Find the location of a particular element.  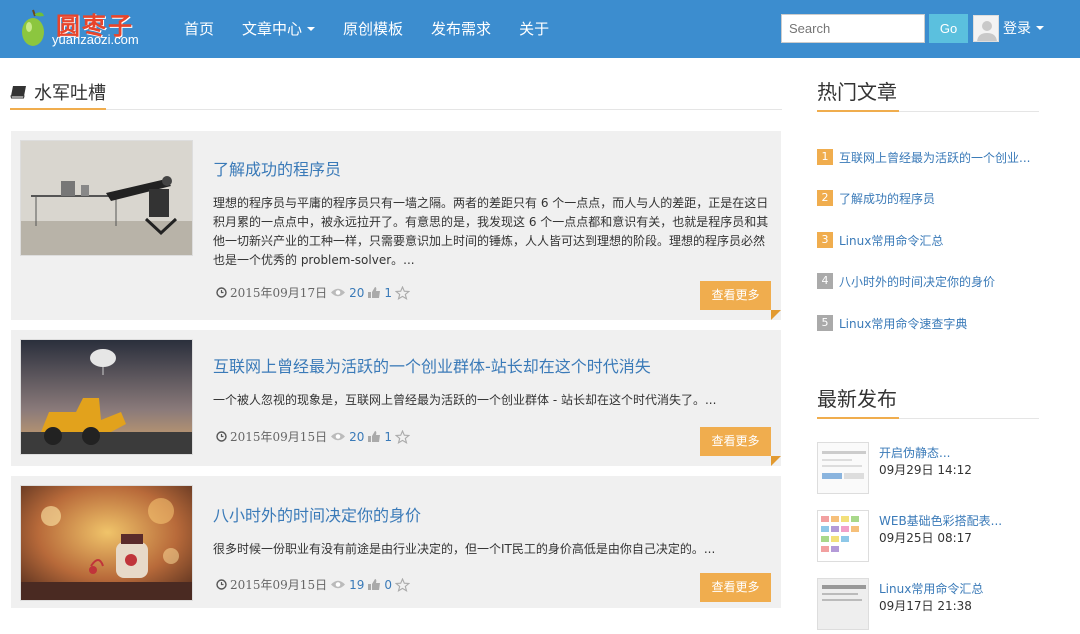

hot-article-item: 5 Linux常用命令速查字典 is located at coordinates (928, 323).